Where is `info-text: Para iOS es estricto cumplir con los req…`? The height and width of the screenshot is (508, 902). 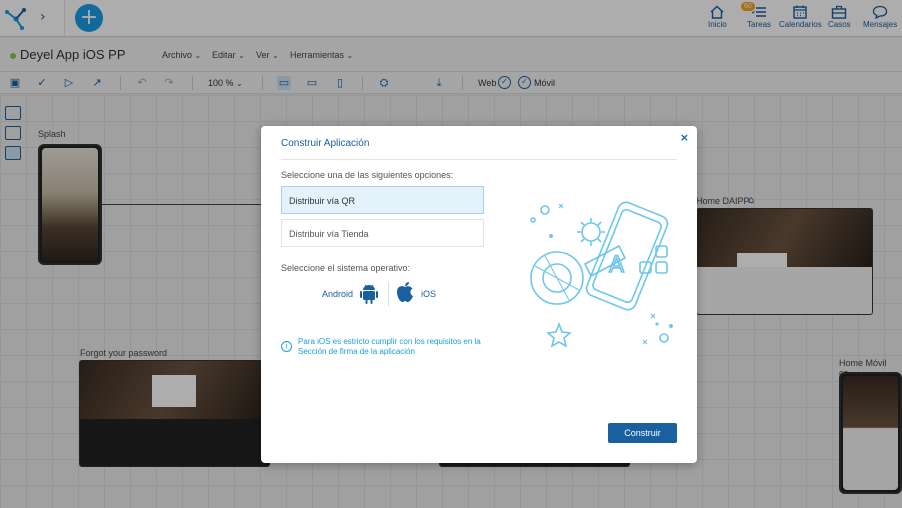
info-text: Para iOS es estricto cumplir con los req… is located at coordinates (389, 346).